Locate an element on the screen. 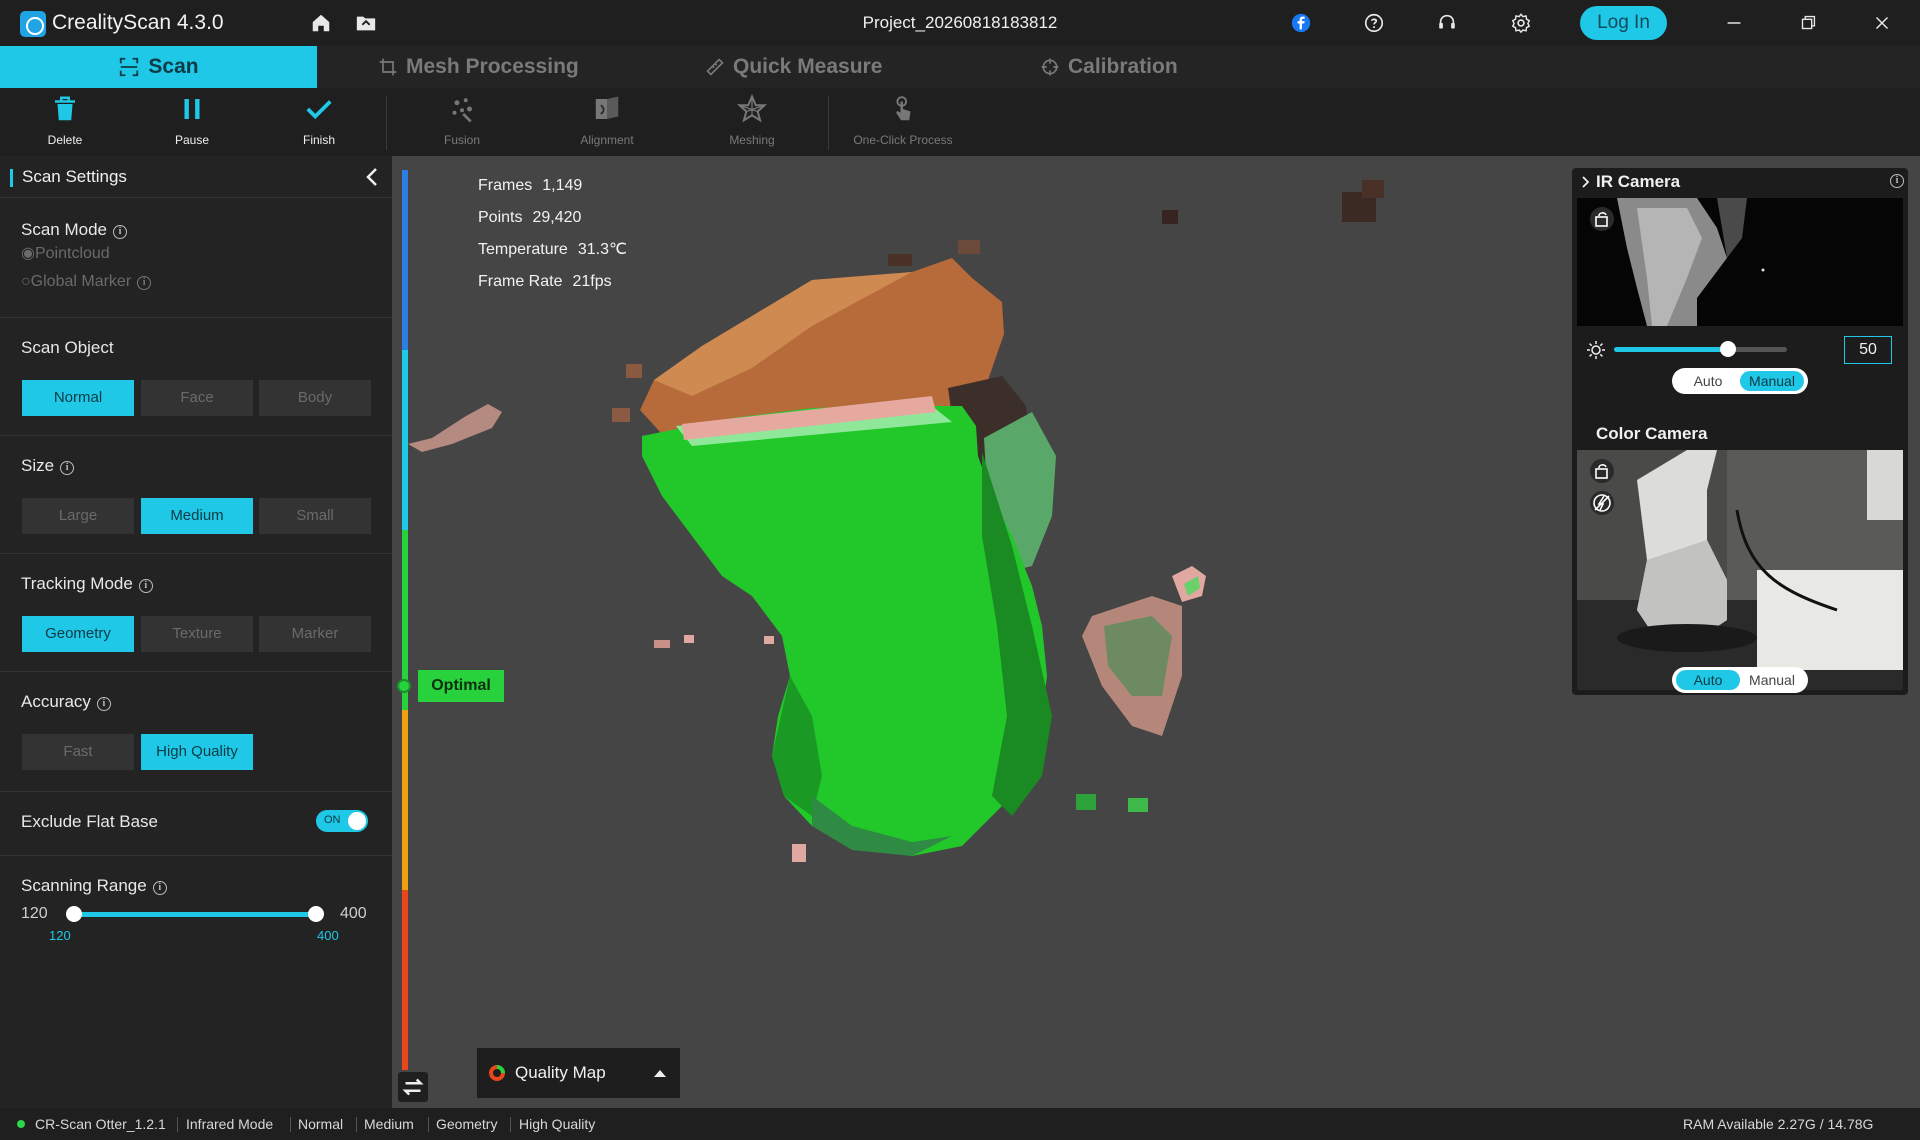 This screenshot has width=1920, height=1140. alignment-icon is located at coordinates (607, 107).